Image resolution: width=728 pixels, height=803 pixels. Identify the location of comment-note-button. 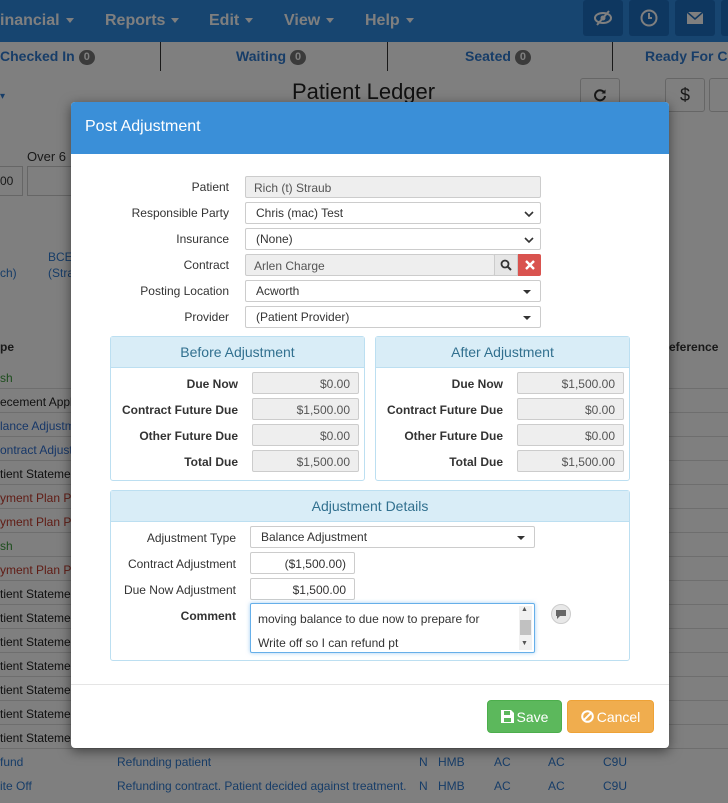
(561, 614).